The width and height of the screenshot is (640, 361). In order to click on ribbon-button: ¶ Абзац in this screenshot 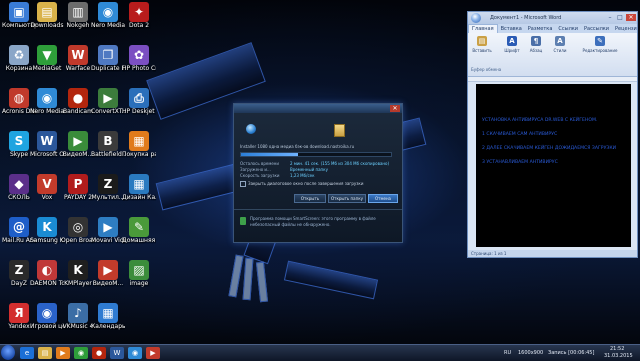, I will do `click(536, 44)`.